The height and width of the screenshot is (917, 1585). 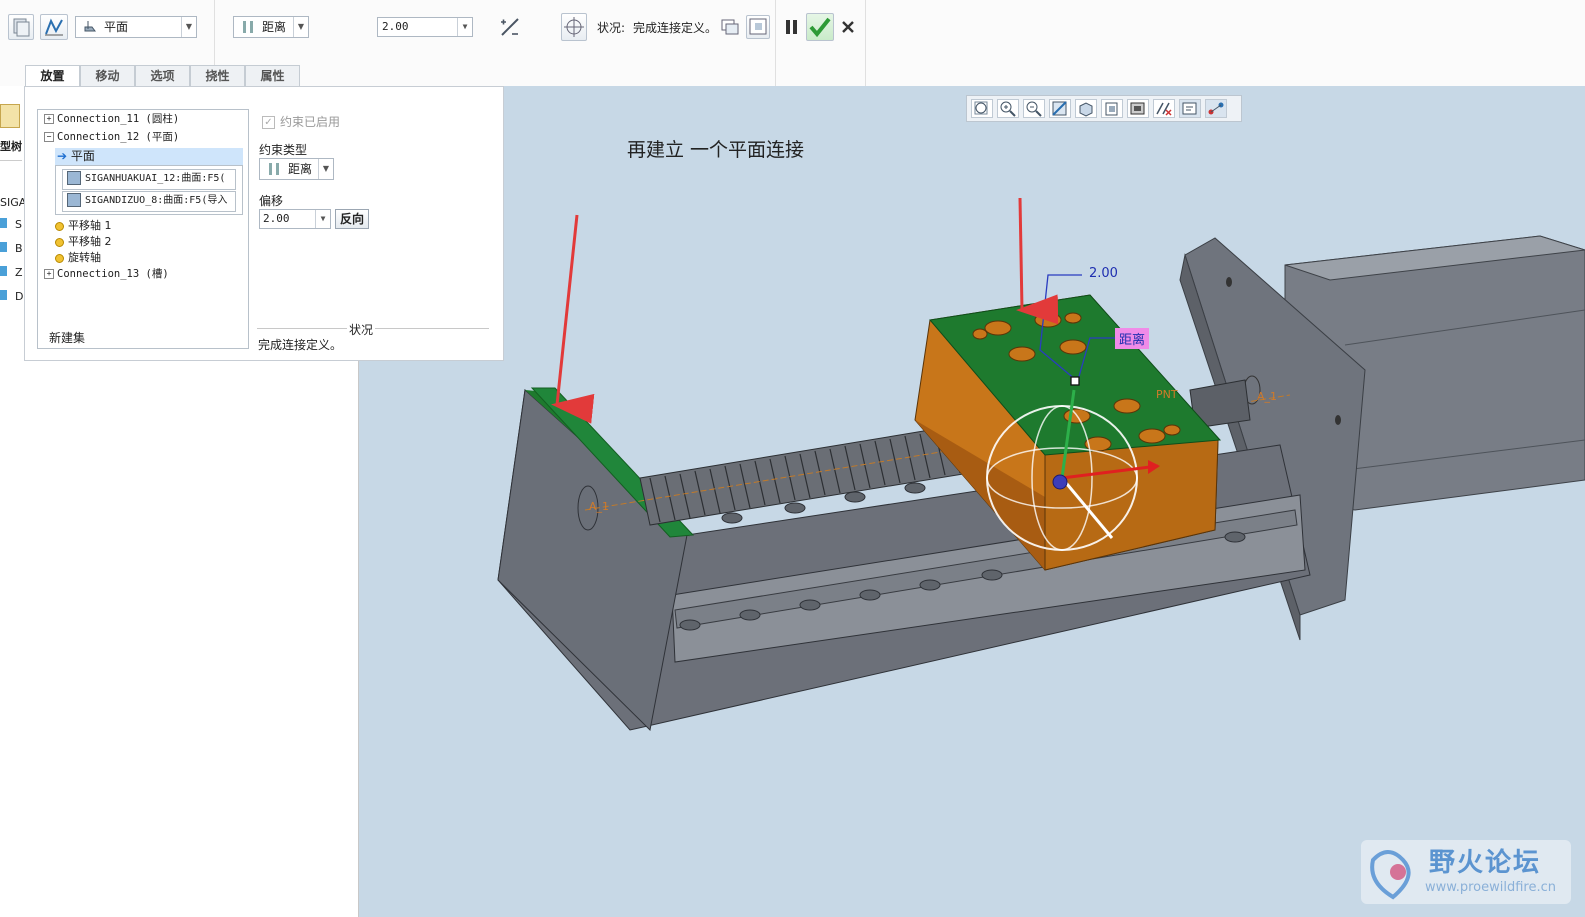 I want to click on dynamic-move-icon, so click(x=574, y=27).